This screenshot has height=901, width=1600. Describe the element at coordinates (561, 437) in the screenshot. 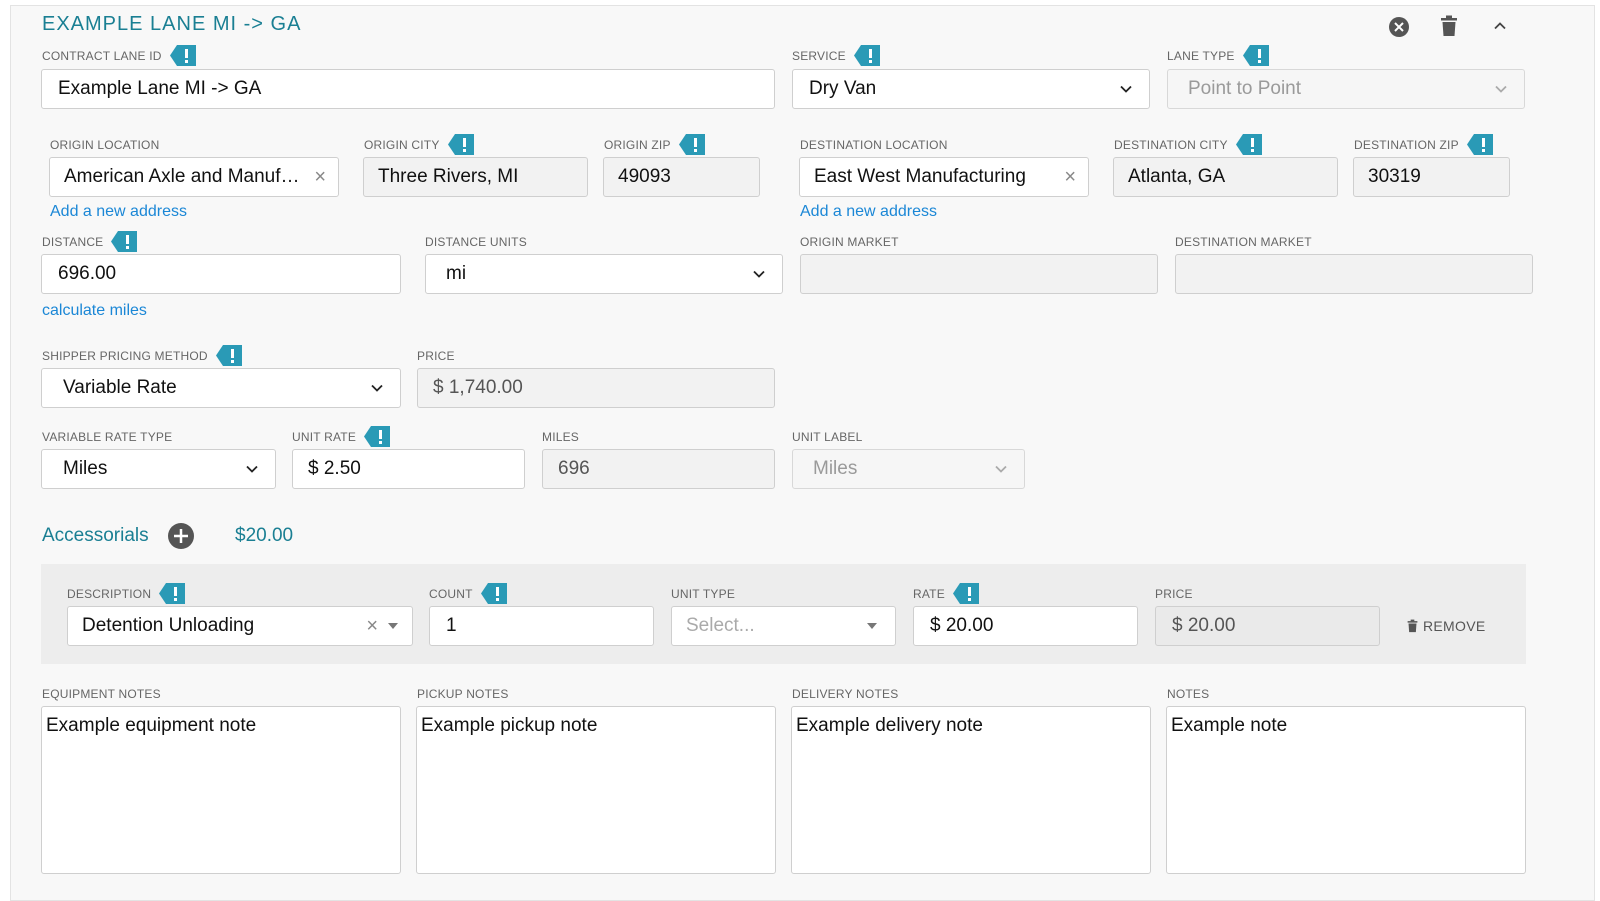

I see `miles-label: MILES` at that location.